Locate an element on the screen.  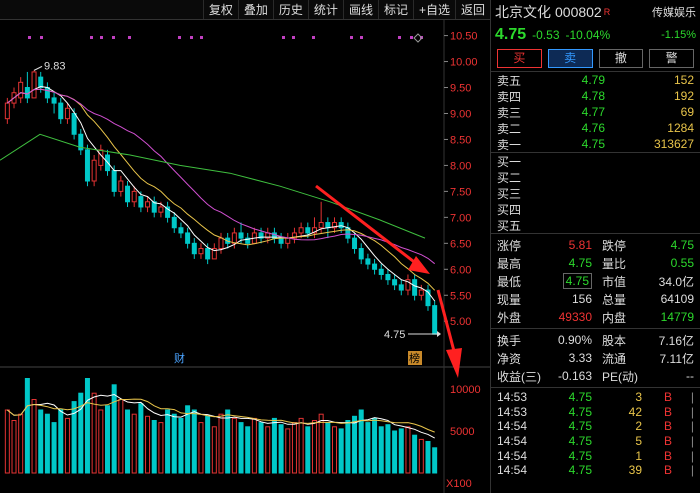
toolbar-button: 标记 is located at coordinates (395, 9).